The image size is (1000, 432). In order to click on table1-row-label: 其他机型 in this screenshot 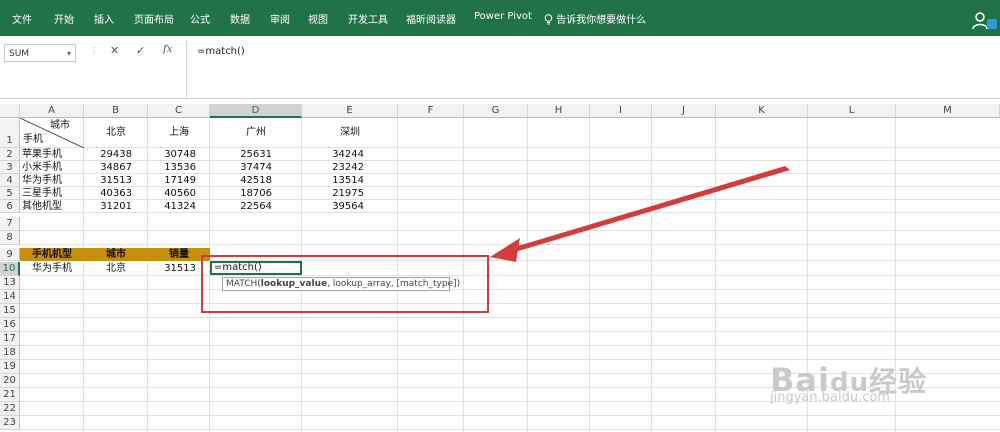, I will do `click(42, 206)`.